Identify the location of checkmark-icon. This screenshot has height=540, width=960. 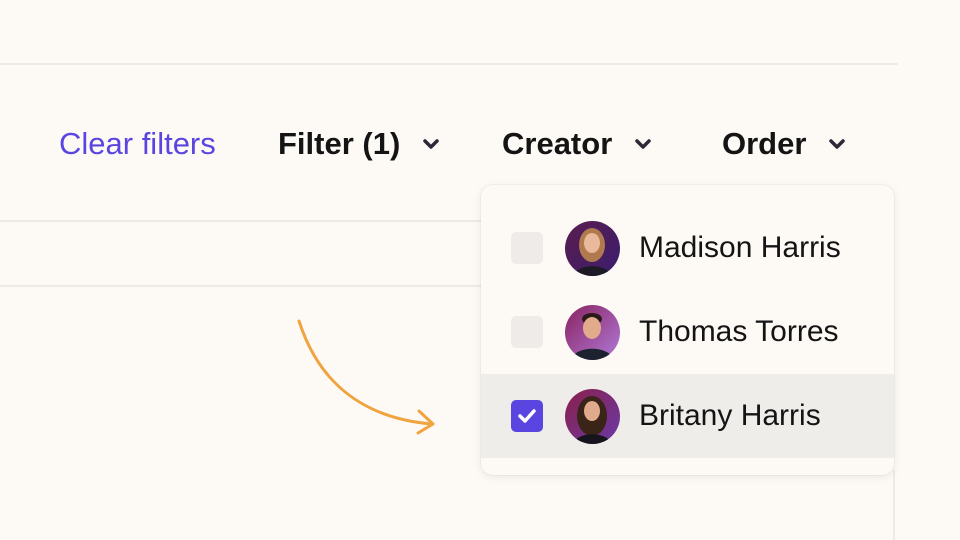
(527, 416).